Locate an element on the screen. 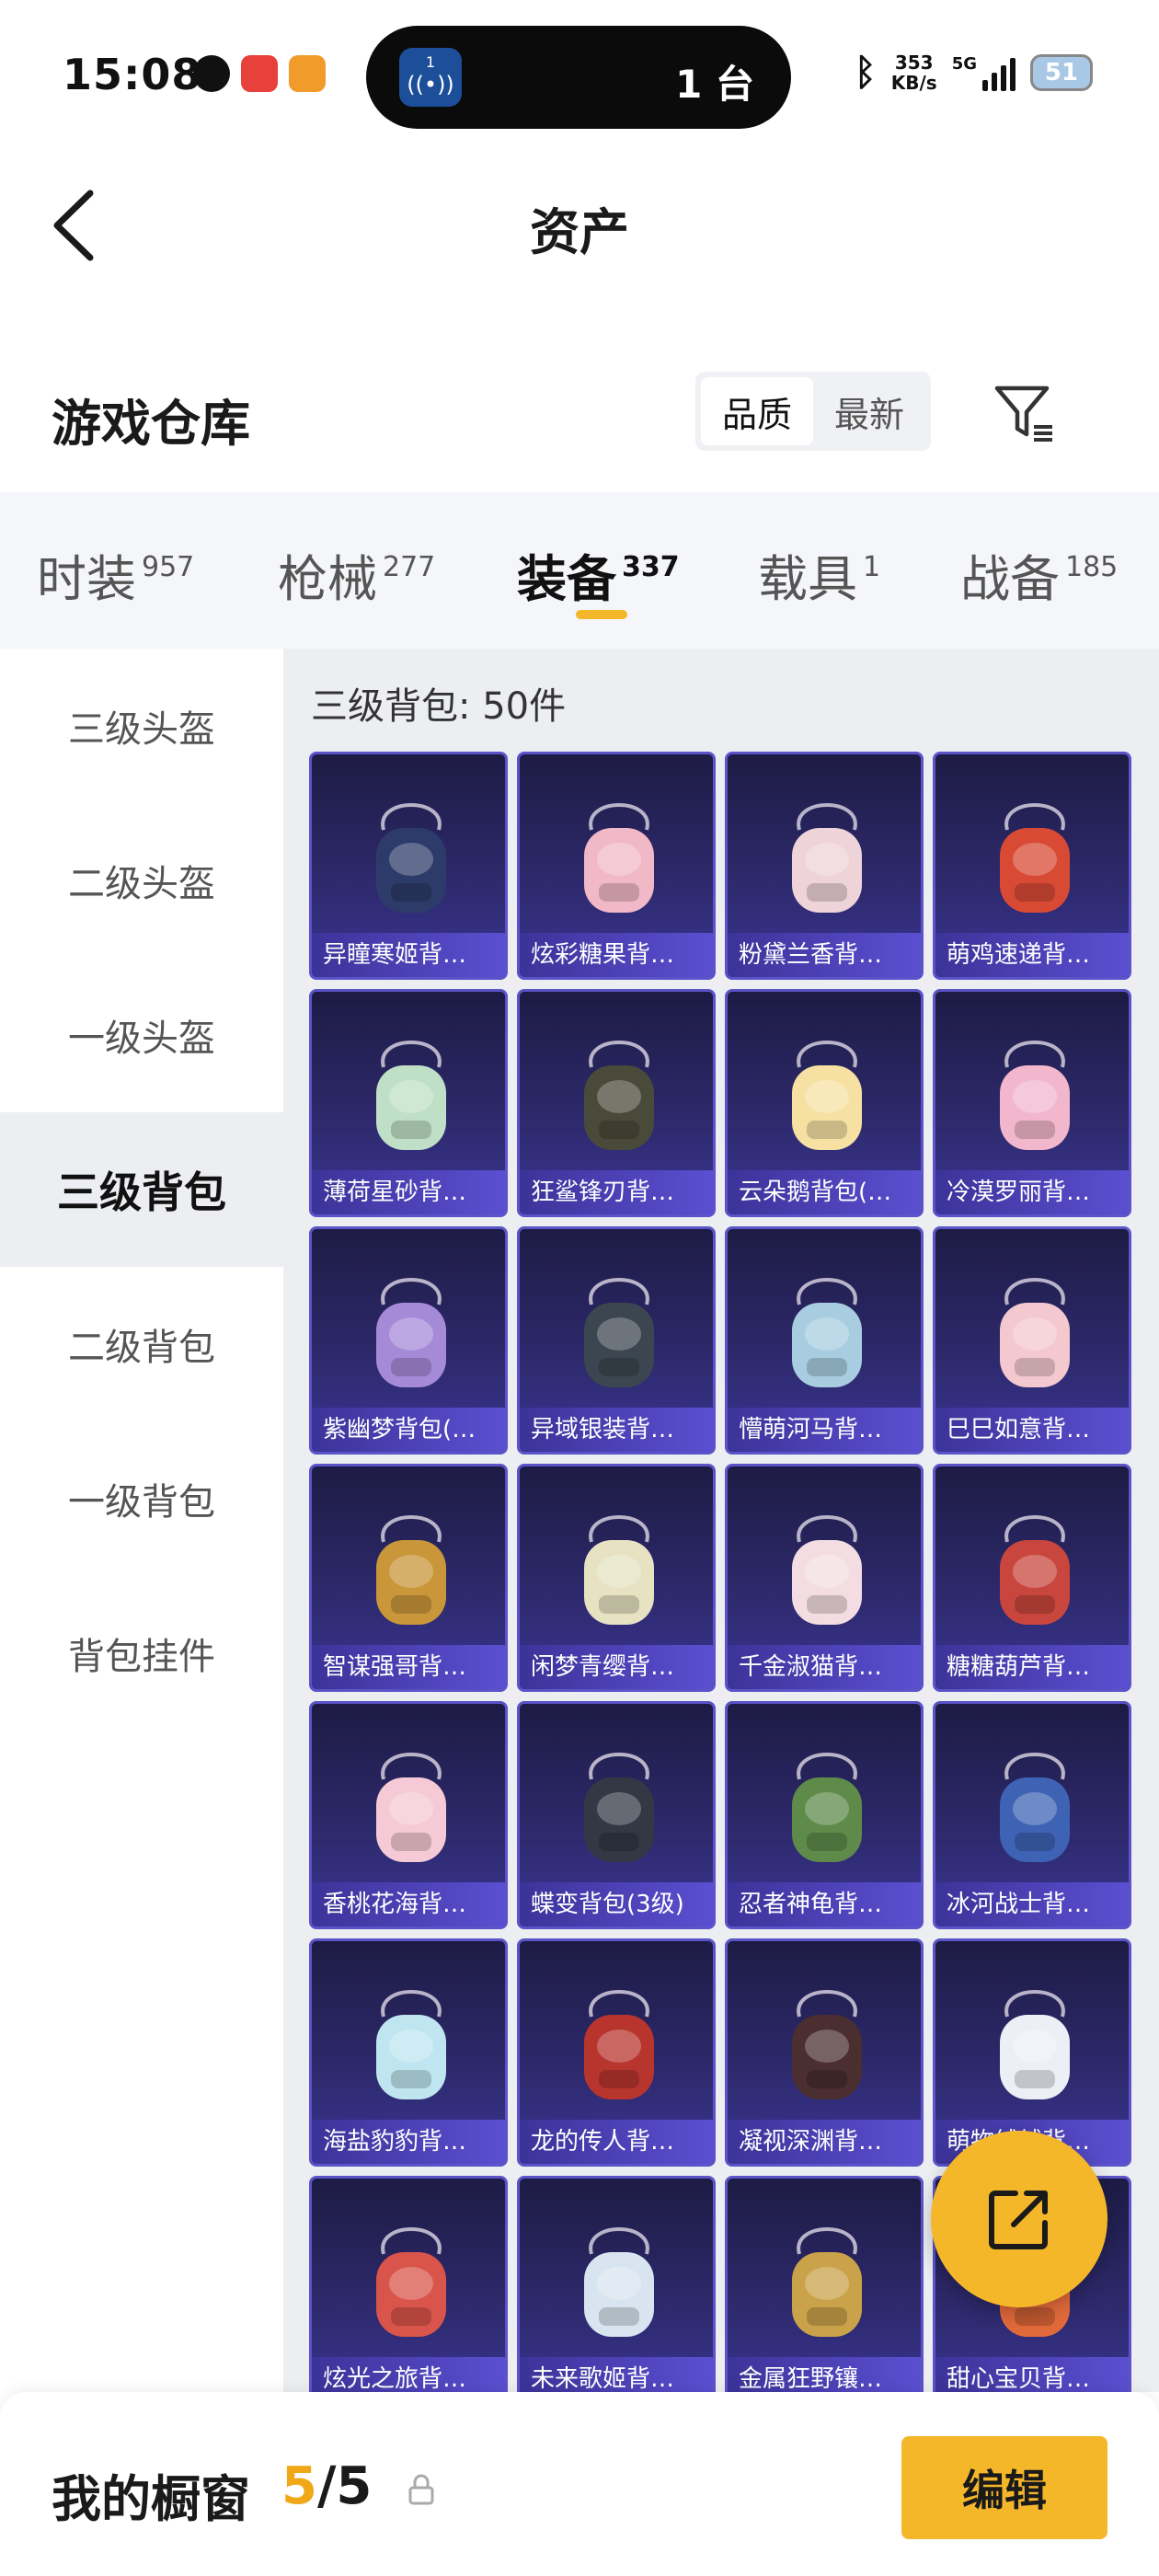  filter-icon is located at coordinates (1023, 413).